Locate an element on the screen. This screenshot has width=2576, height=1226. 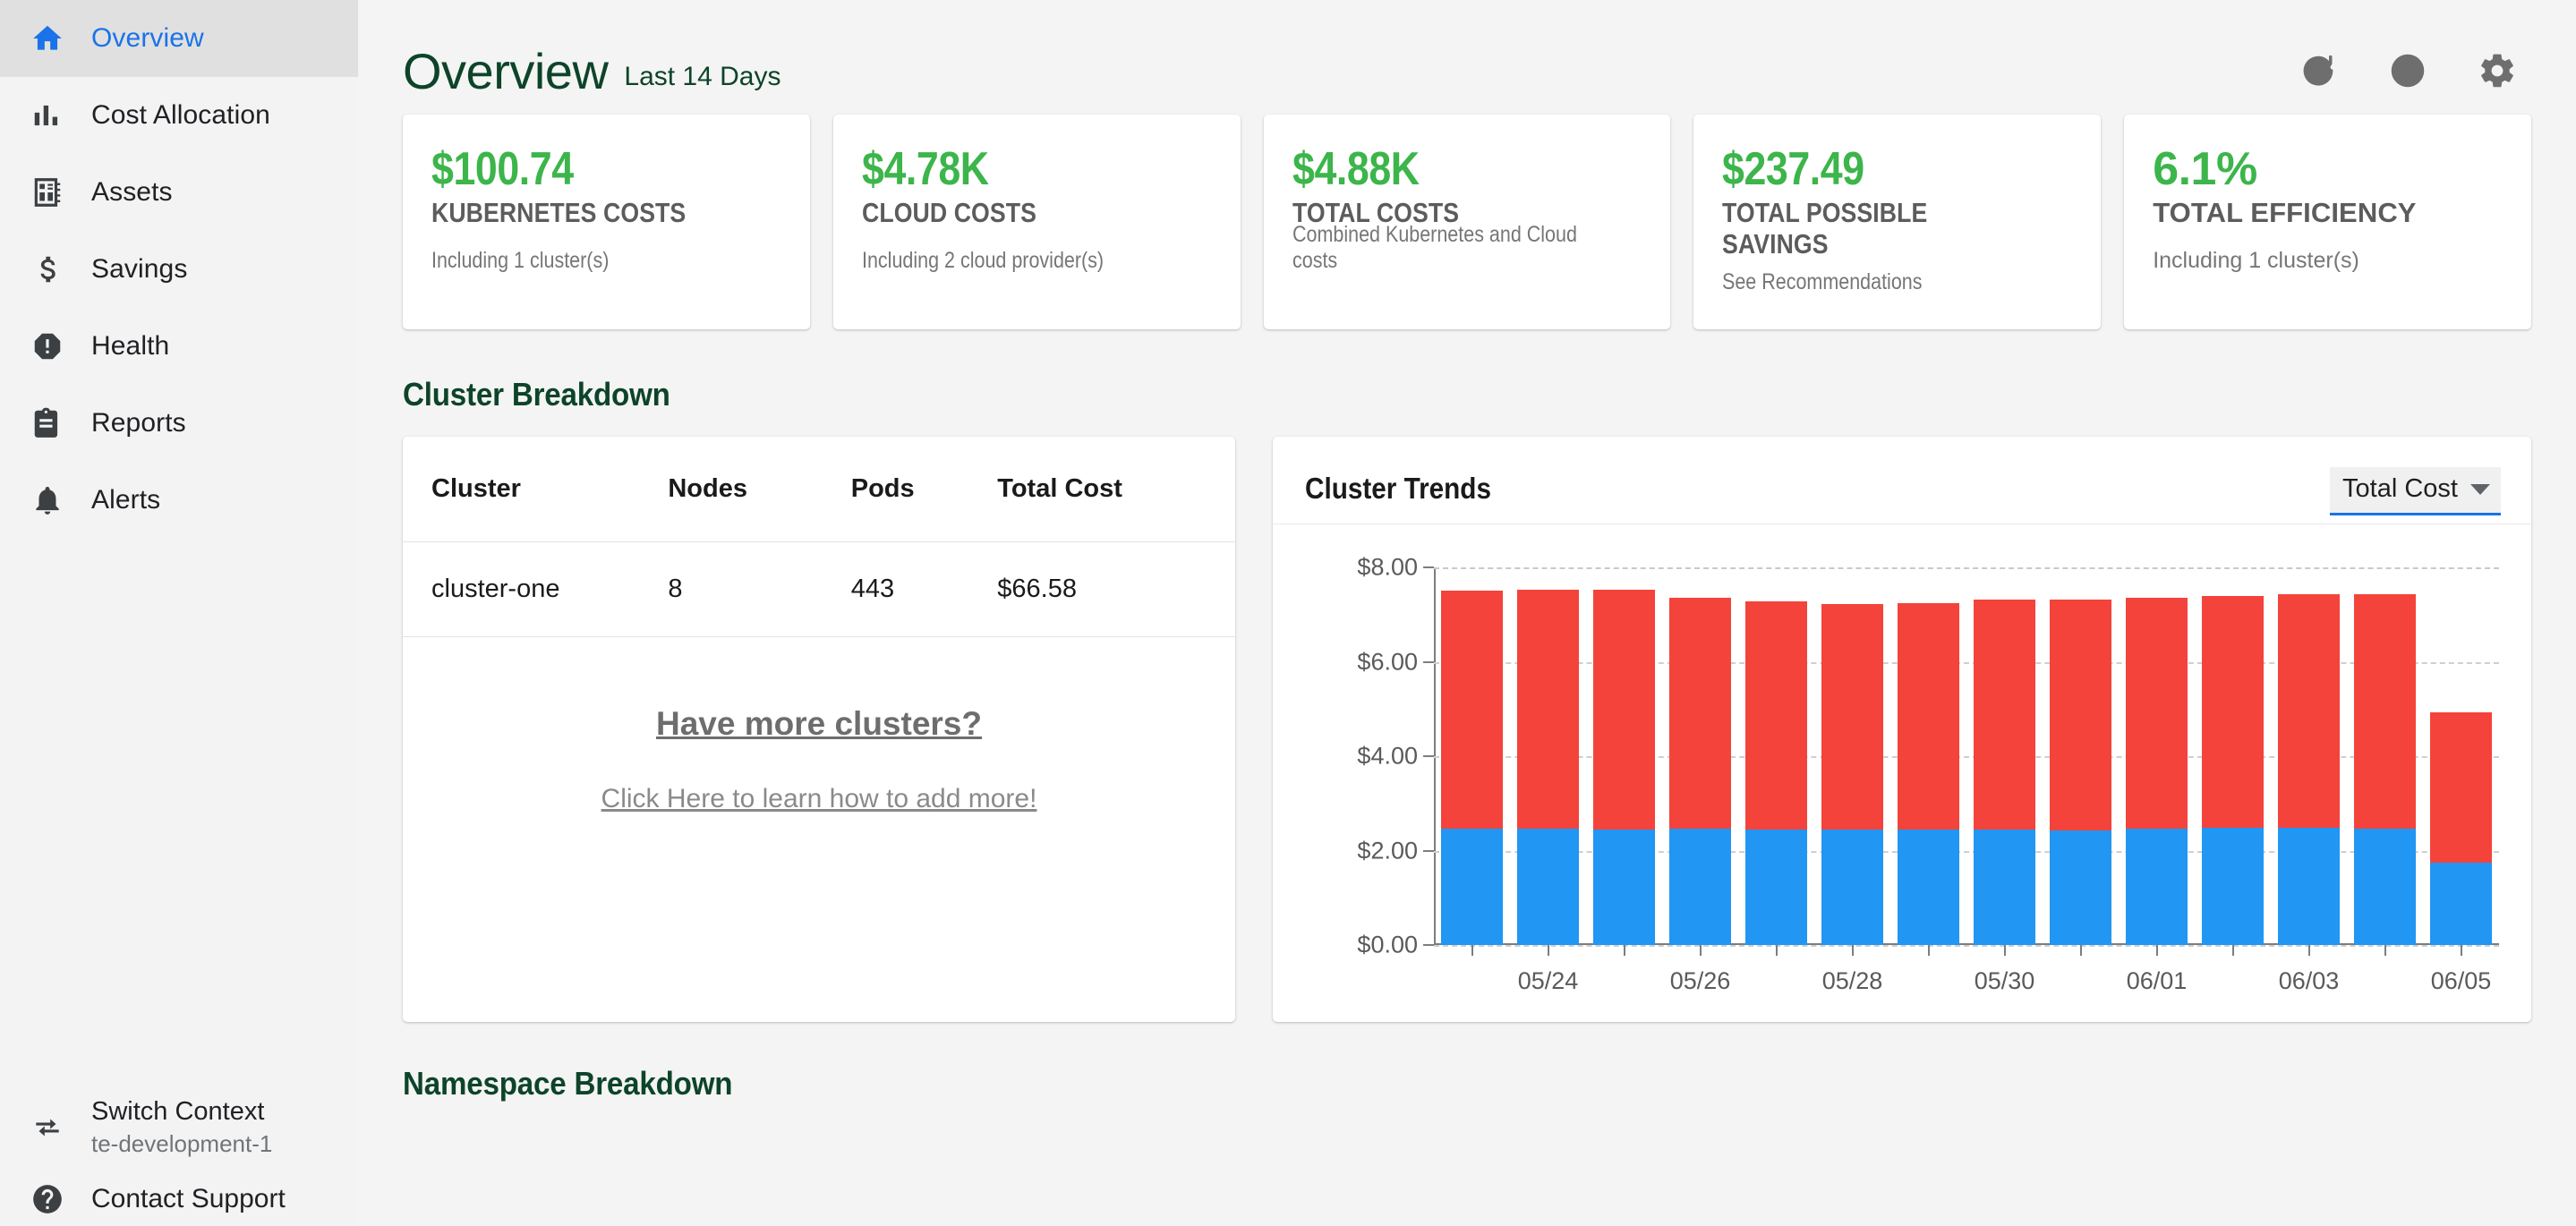
cell-pods: 443 is located at coordinates (924, 589).